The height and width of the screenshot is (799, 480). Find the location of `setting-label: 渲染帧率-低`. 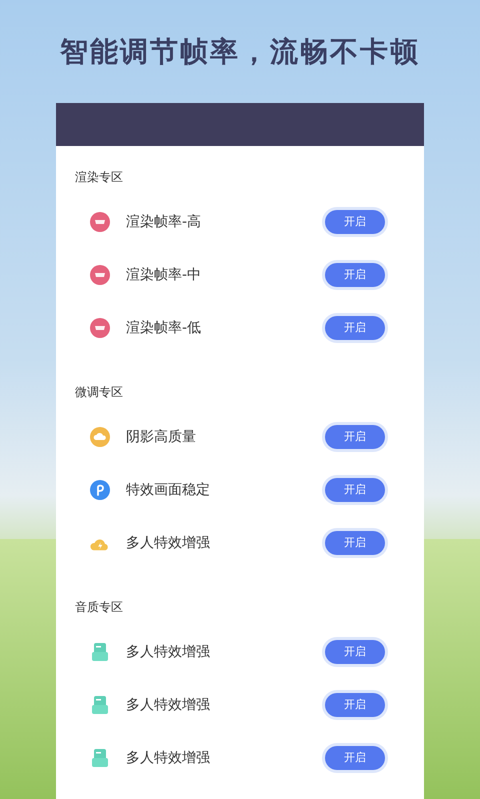

setting-label: 渲染帧率-低 is located at coordinates (164, 327).